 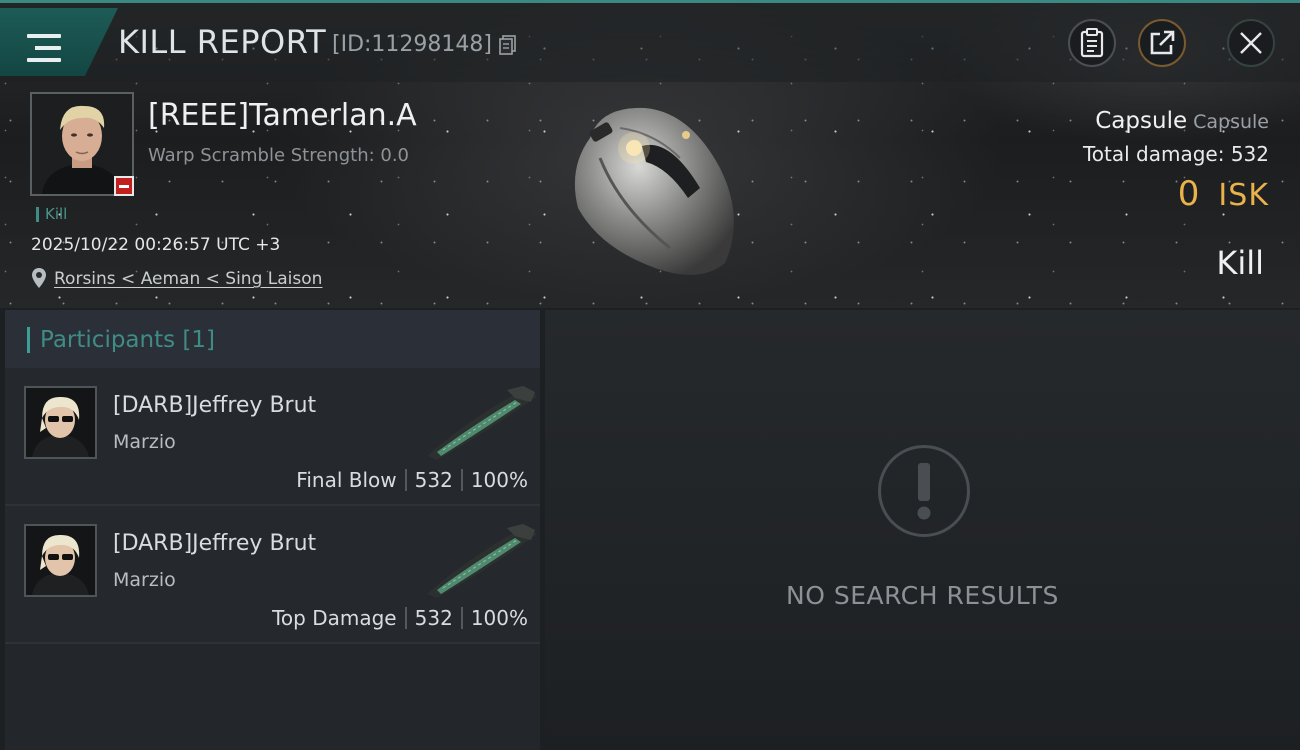 I want to click on share-icon, so click(x=1162, y=42).